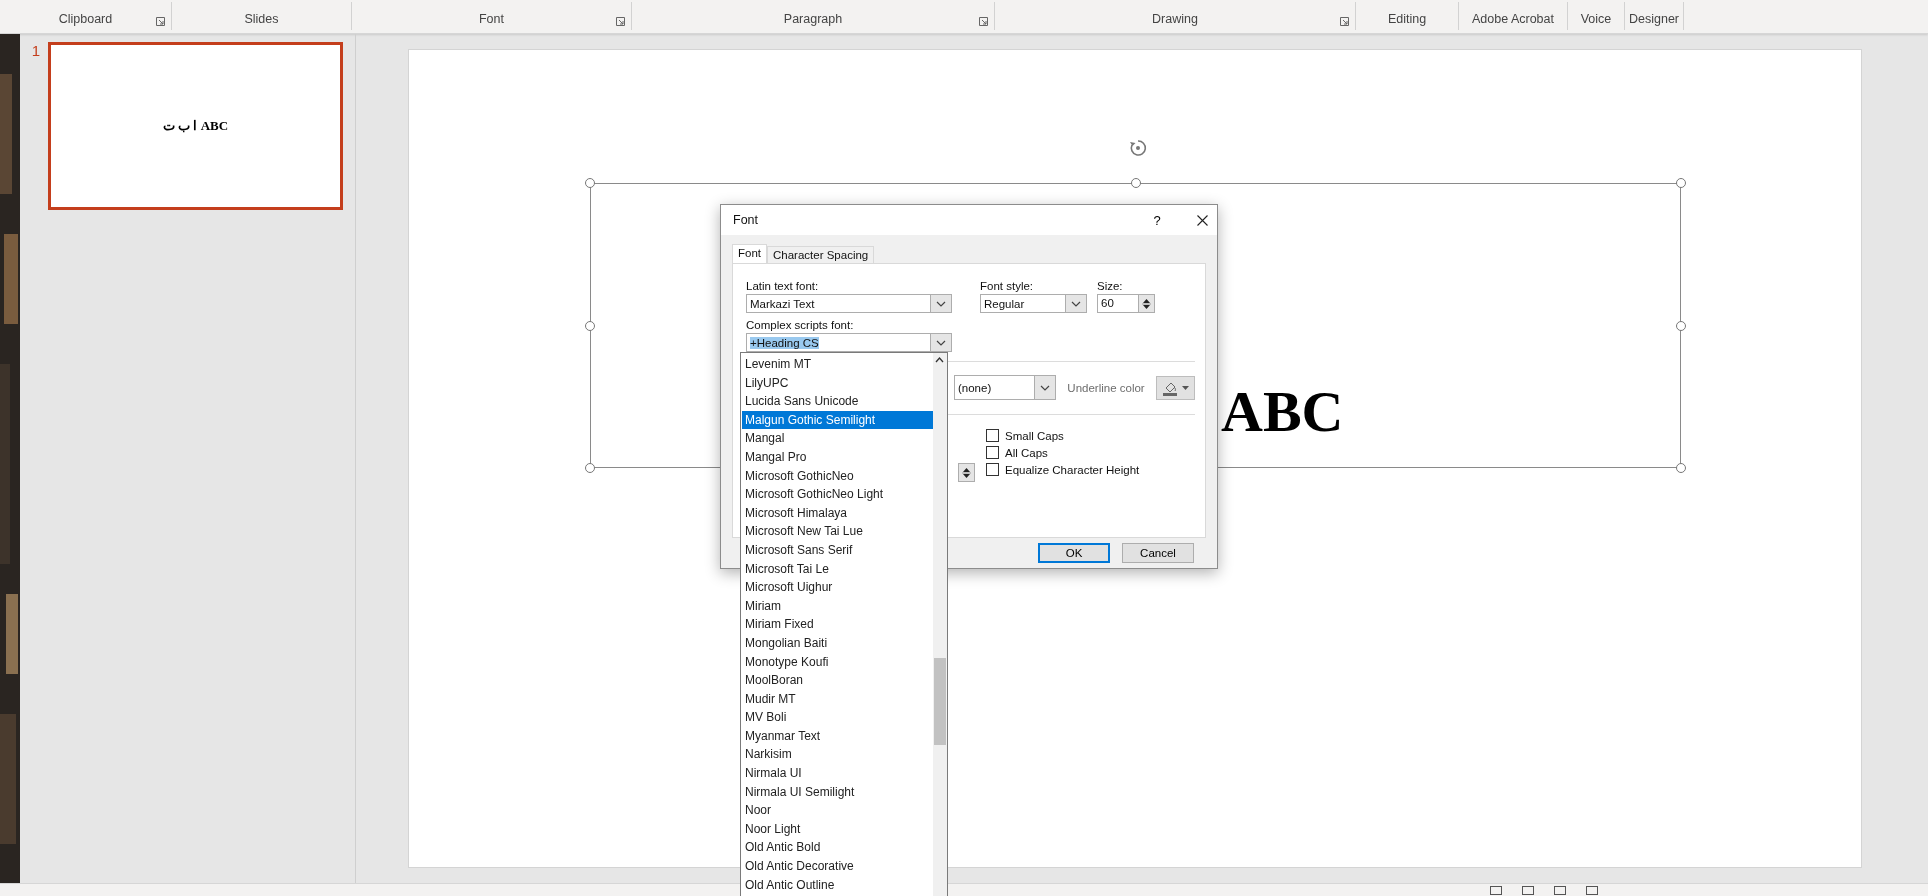 The image size is (1928, 896). Describe the element at coordinates (837, 531) in the screenshot. I see `font-option: Microsoft New Tai Lue` at that location.